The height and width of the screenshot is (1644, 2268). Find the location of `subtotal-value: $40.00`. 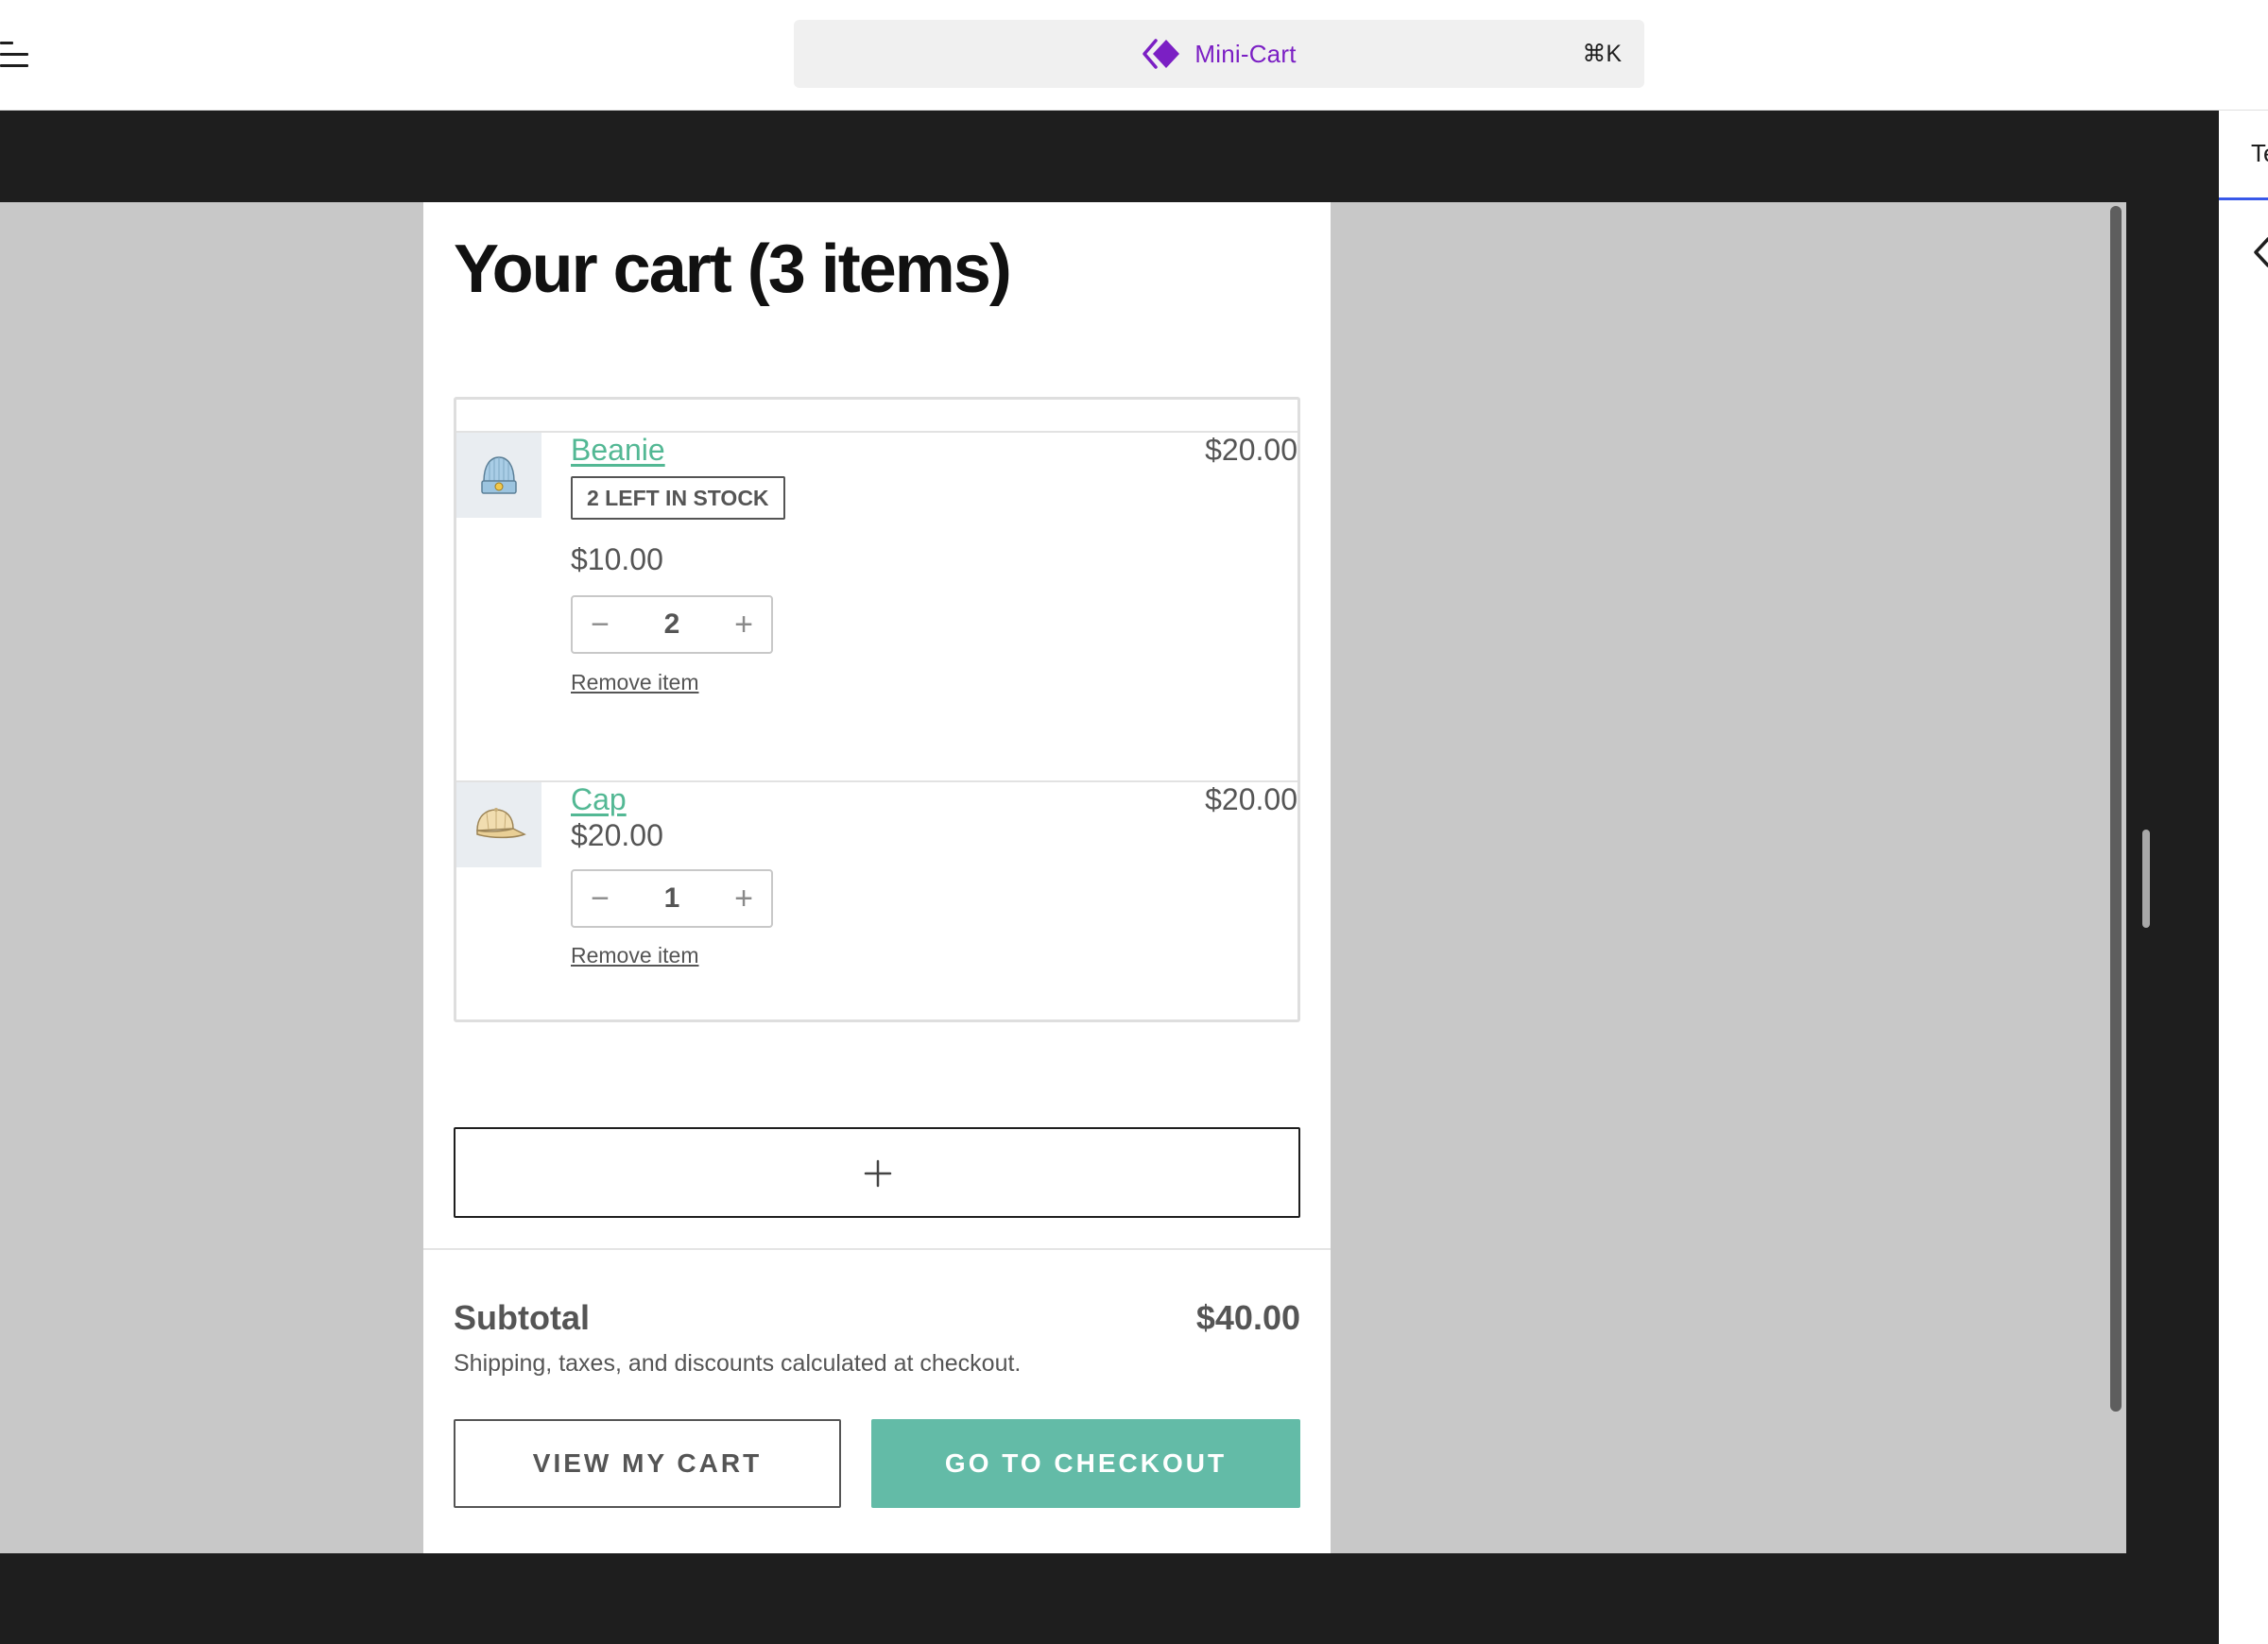

subtotal-value: $40.00 is located at coordinates (1247, 1317).